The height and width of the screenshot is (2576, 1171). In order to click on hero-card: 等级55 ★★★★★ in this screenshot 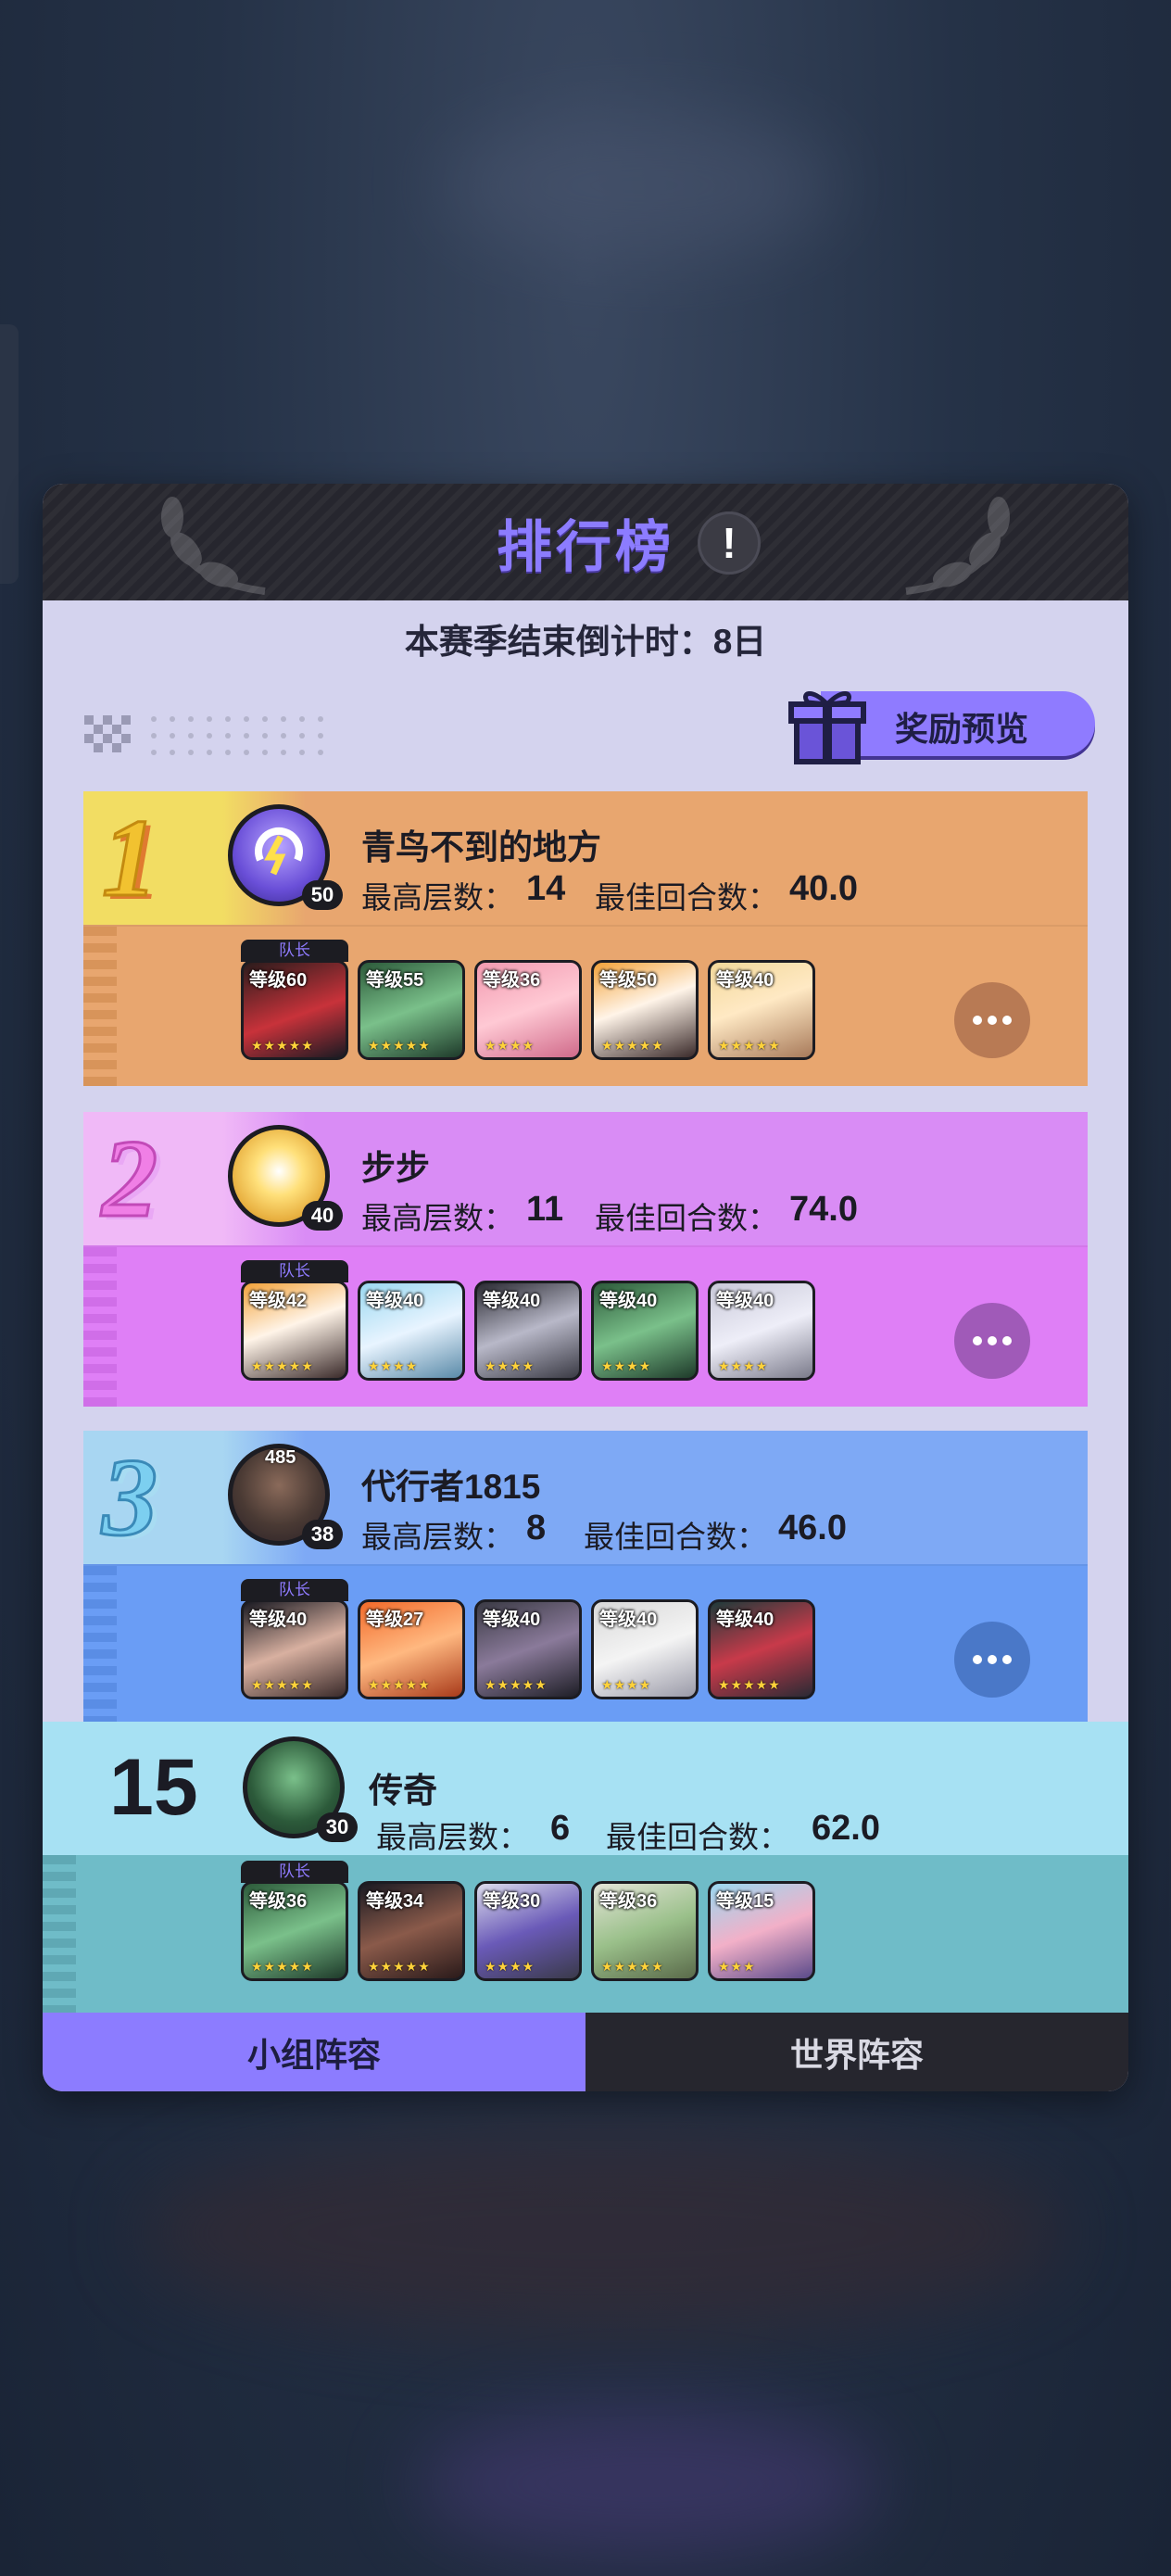, I will do `click(412, 1010)`.